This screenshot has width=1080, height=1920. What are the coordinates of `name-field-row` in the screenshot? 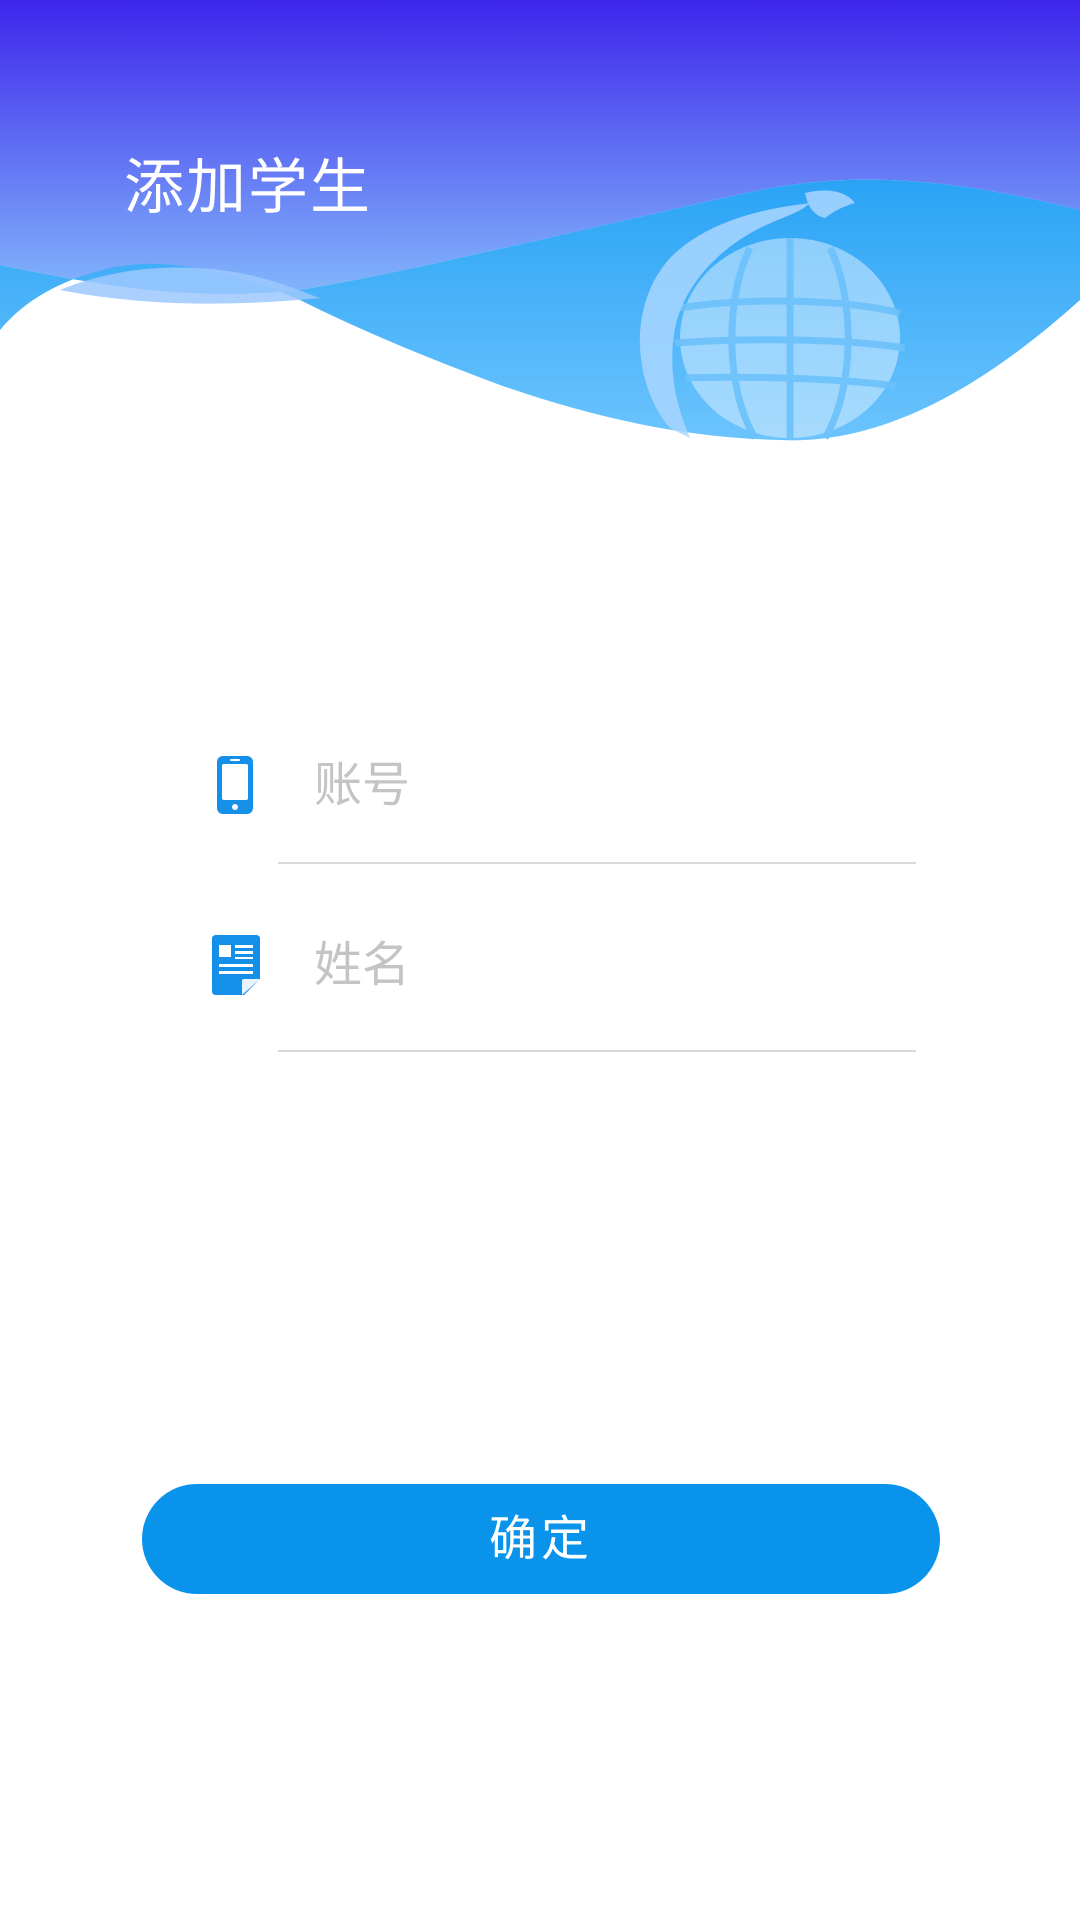 It's located at (540, 978).